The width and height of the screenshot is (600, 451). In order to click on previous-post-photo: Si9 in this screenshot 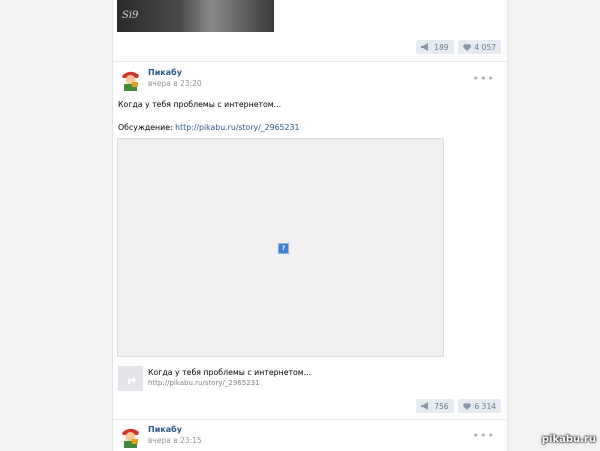, I will do `click(195, 16)`.